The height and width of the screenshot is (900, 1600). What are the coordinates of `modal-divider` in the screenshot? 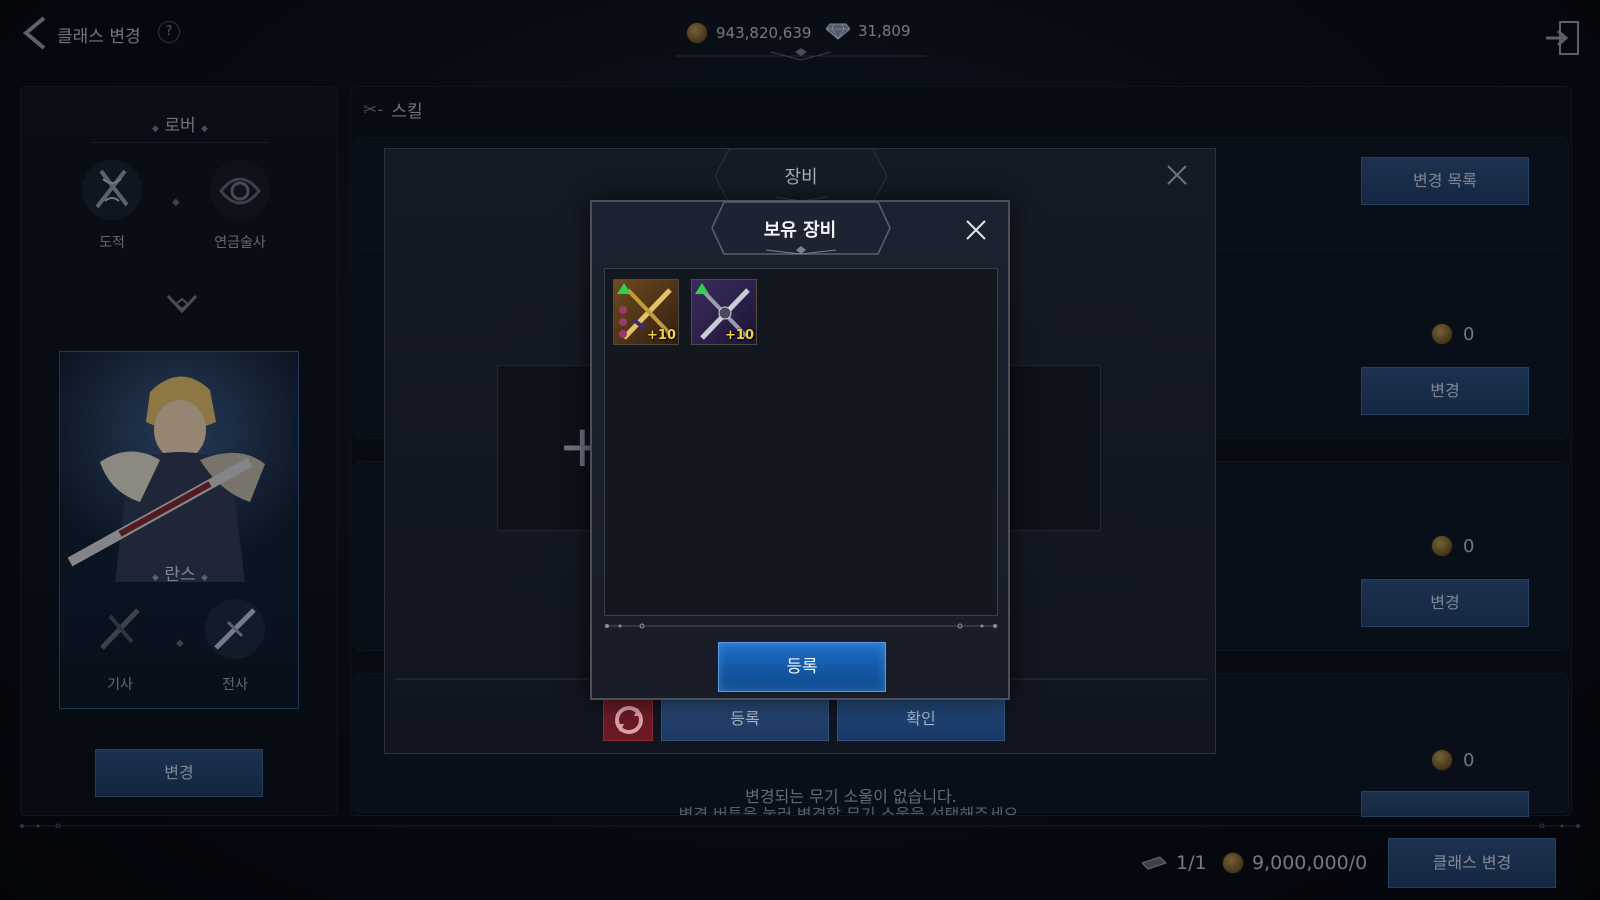 It's located at (801, 626).